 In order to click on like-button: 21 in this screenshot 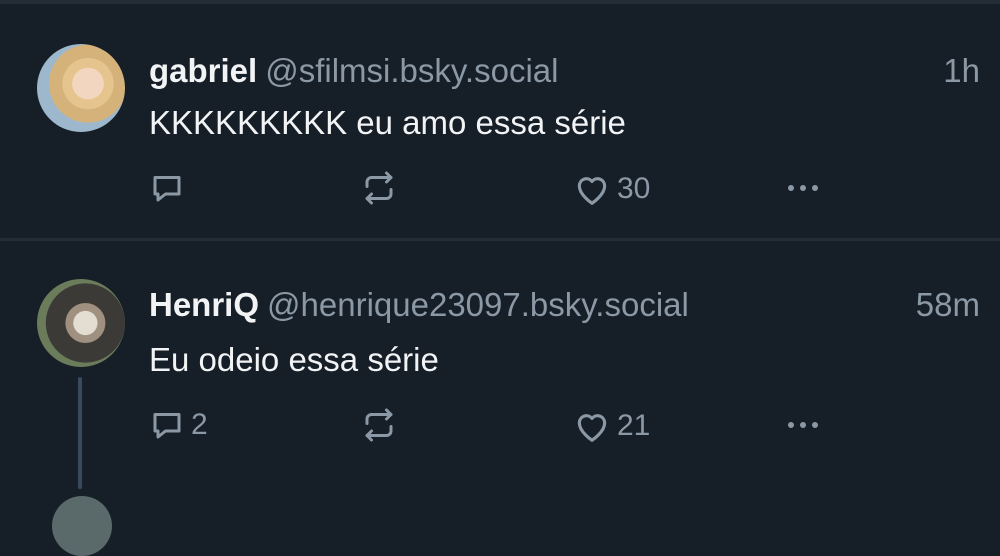, I will do `click(611, 426)`.